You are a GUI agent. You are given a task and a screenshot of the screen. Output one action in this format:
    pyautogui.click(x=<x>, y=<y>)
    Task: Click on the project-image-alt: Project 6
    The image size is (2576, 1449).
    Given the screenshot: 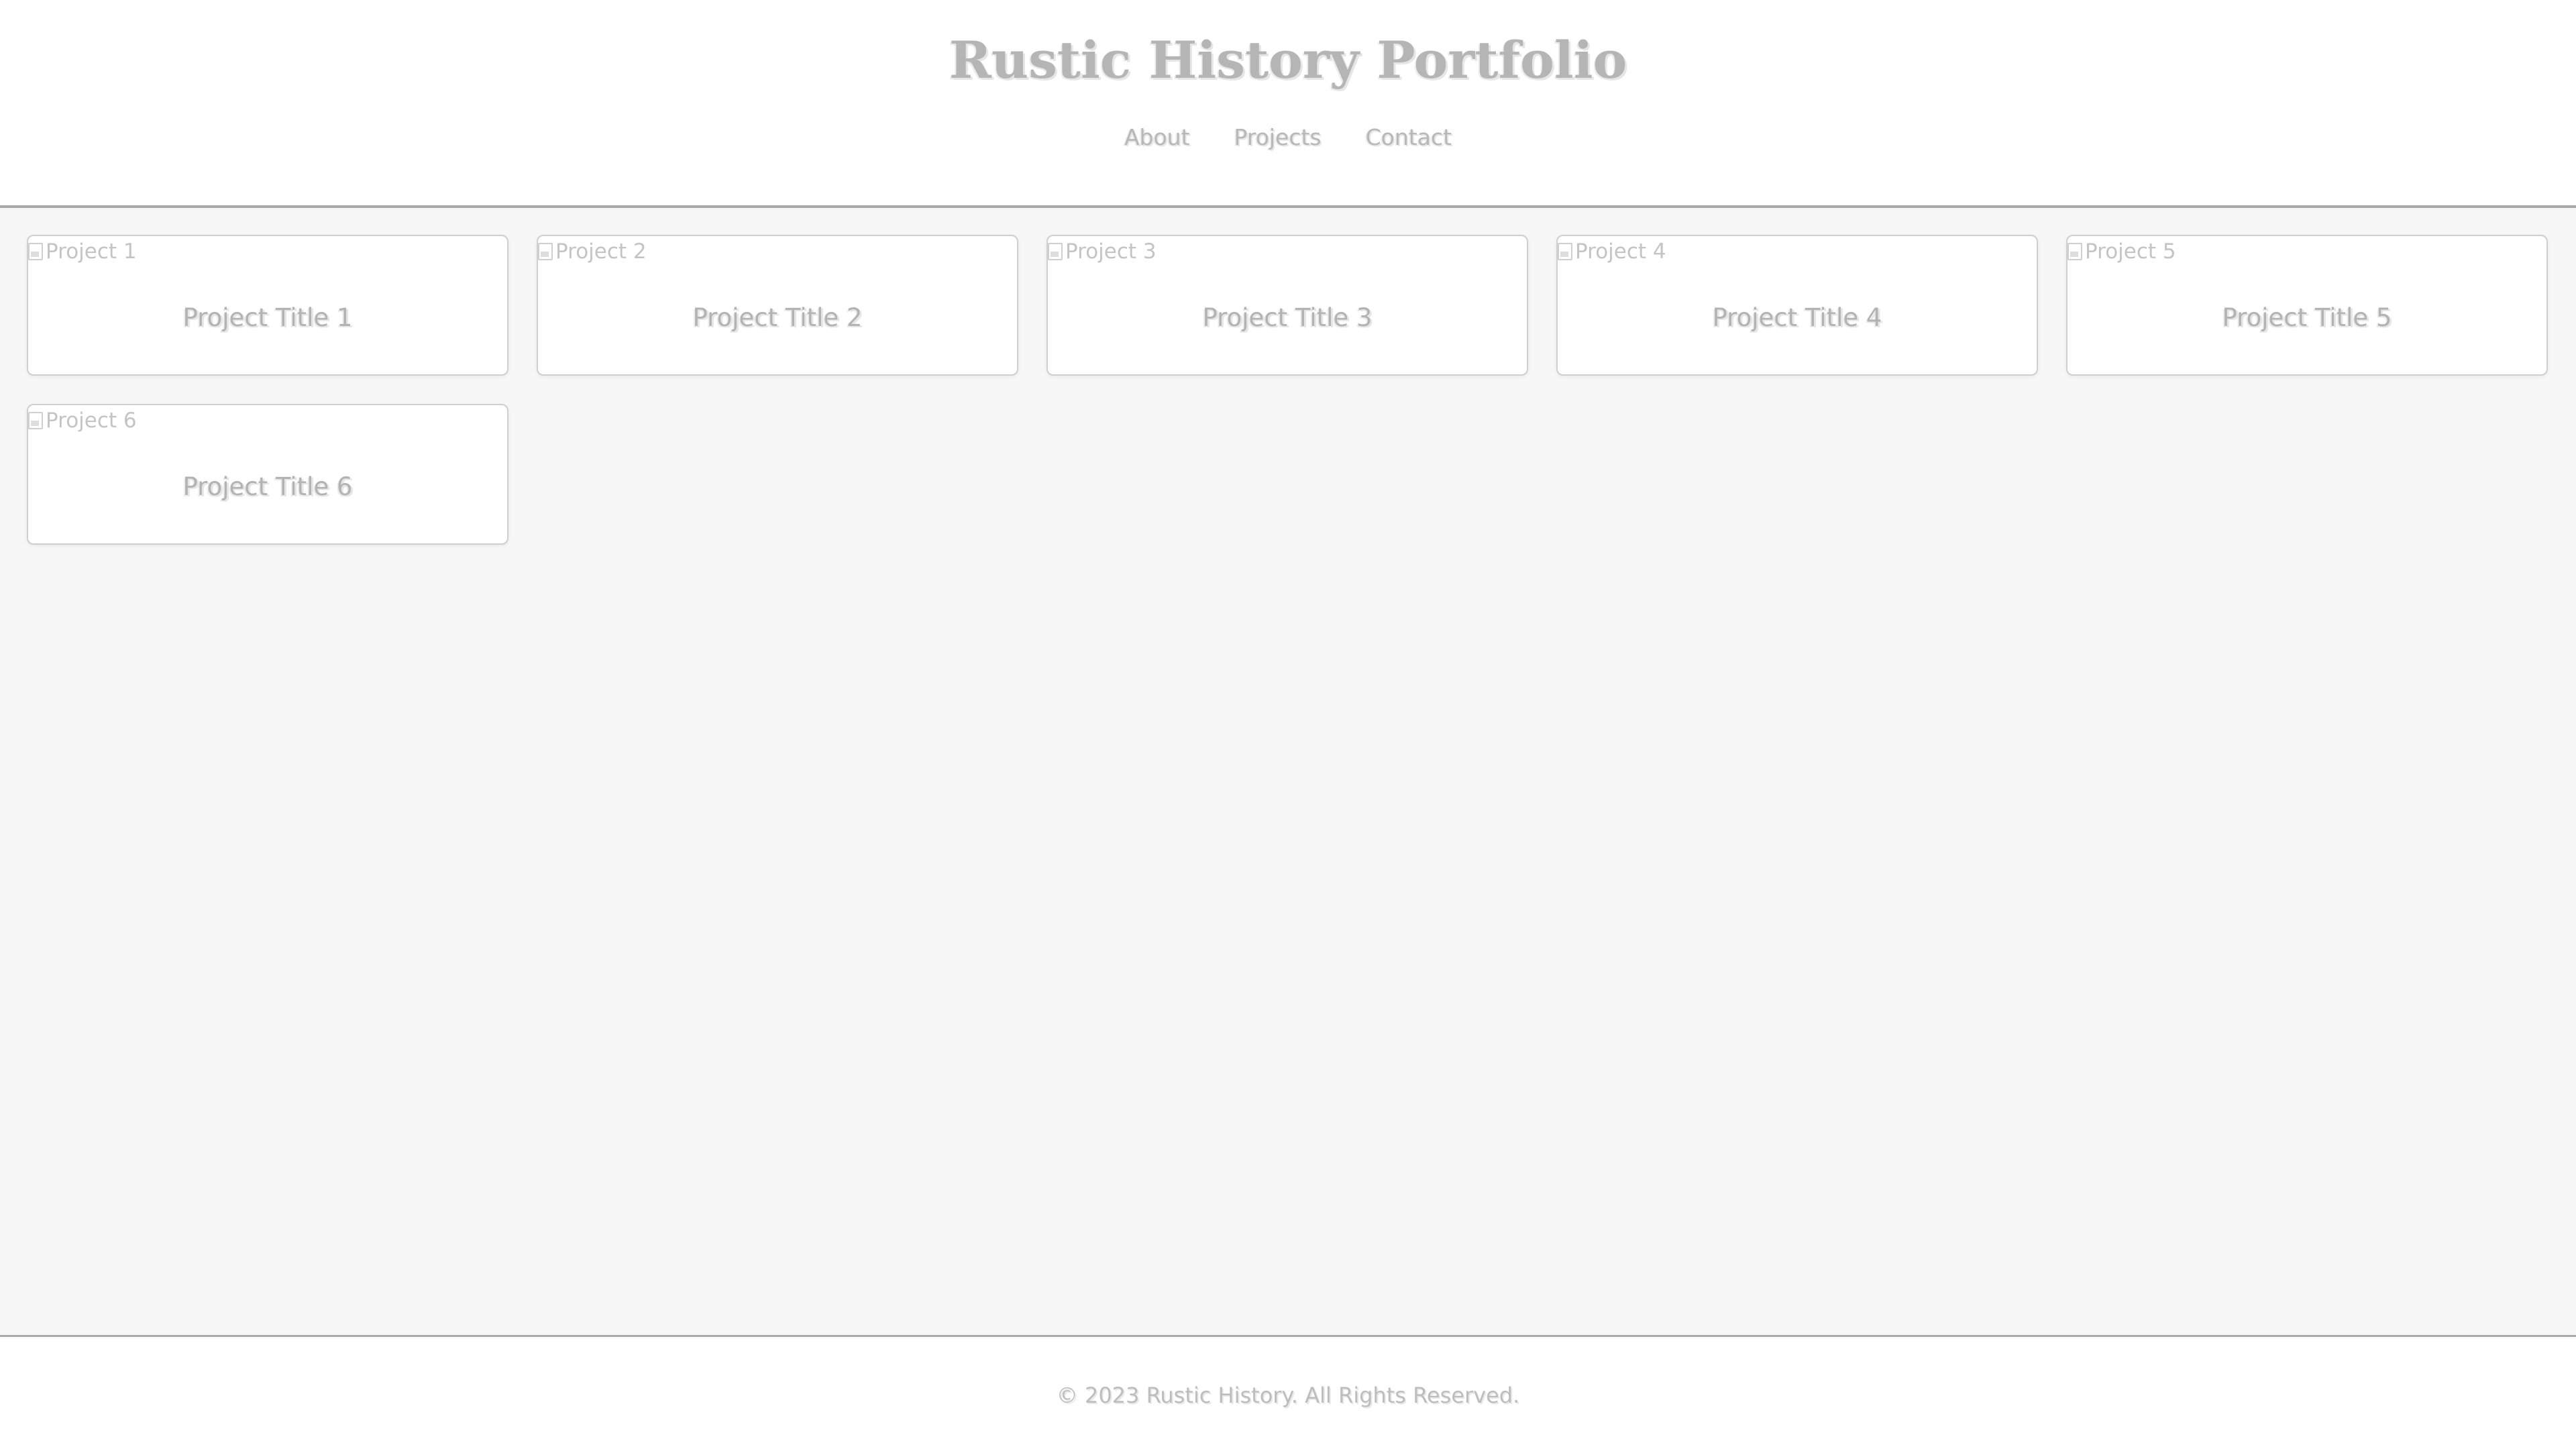 What is the action you would take?
    pyautogui.click(x=91, y=421)
    